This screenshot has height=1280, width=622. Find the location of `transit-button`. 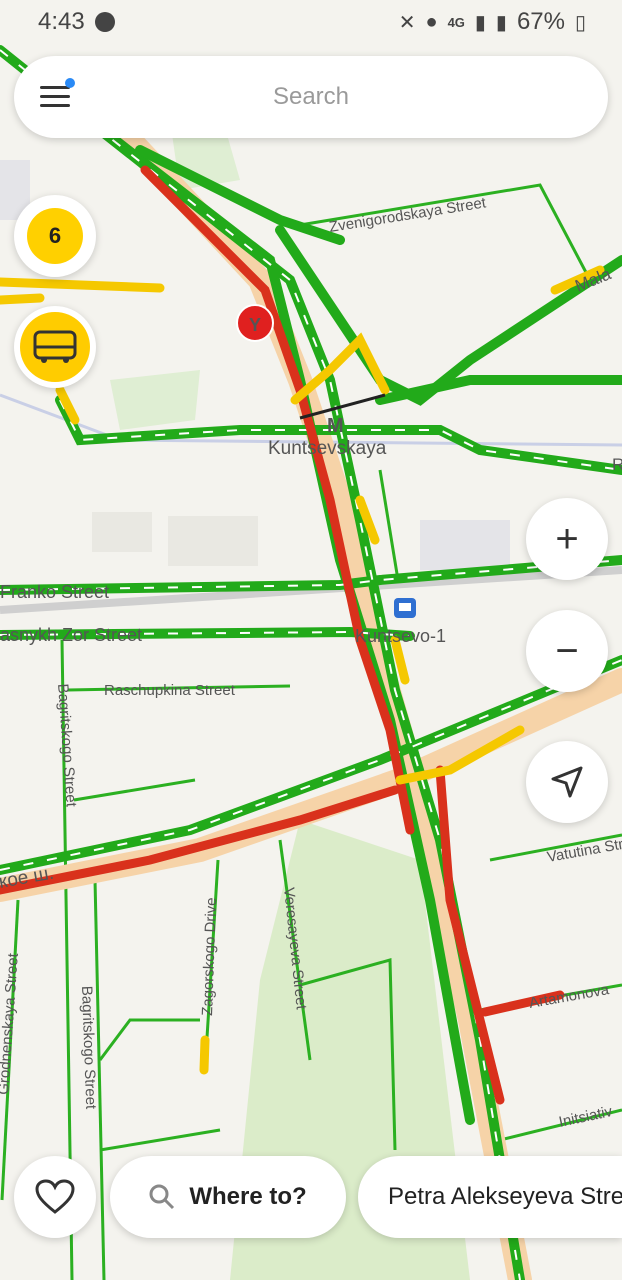

transit-button is located at coordinates (55, 347).